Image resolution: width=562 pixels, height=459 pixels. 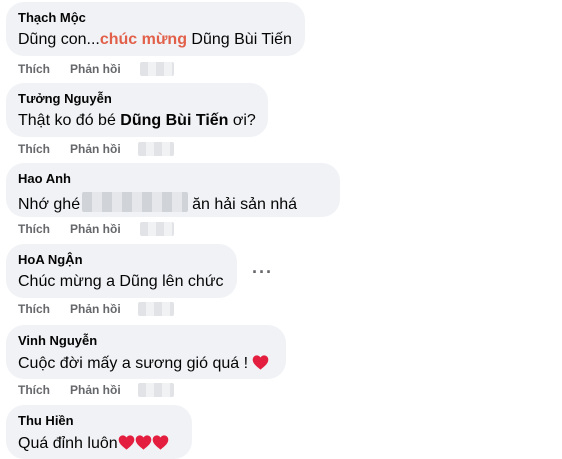 I want to click on comment-text: Nhớ ghé ăn hải sản nhá, so click(x=157, y=203).